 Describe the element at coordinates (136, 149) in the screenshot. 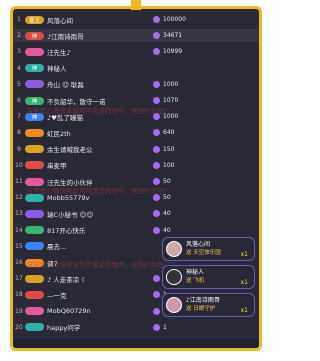

I see `list-item: 9 余生请喊我老公 150` at that location.